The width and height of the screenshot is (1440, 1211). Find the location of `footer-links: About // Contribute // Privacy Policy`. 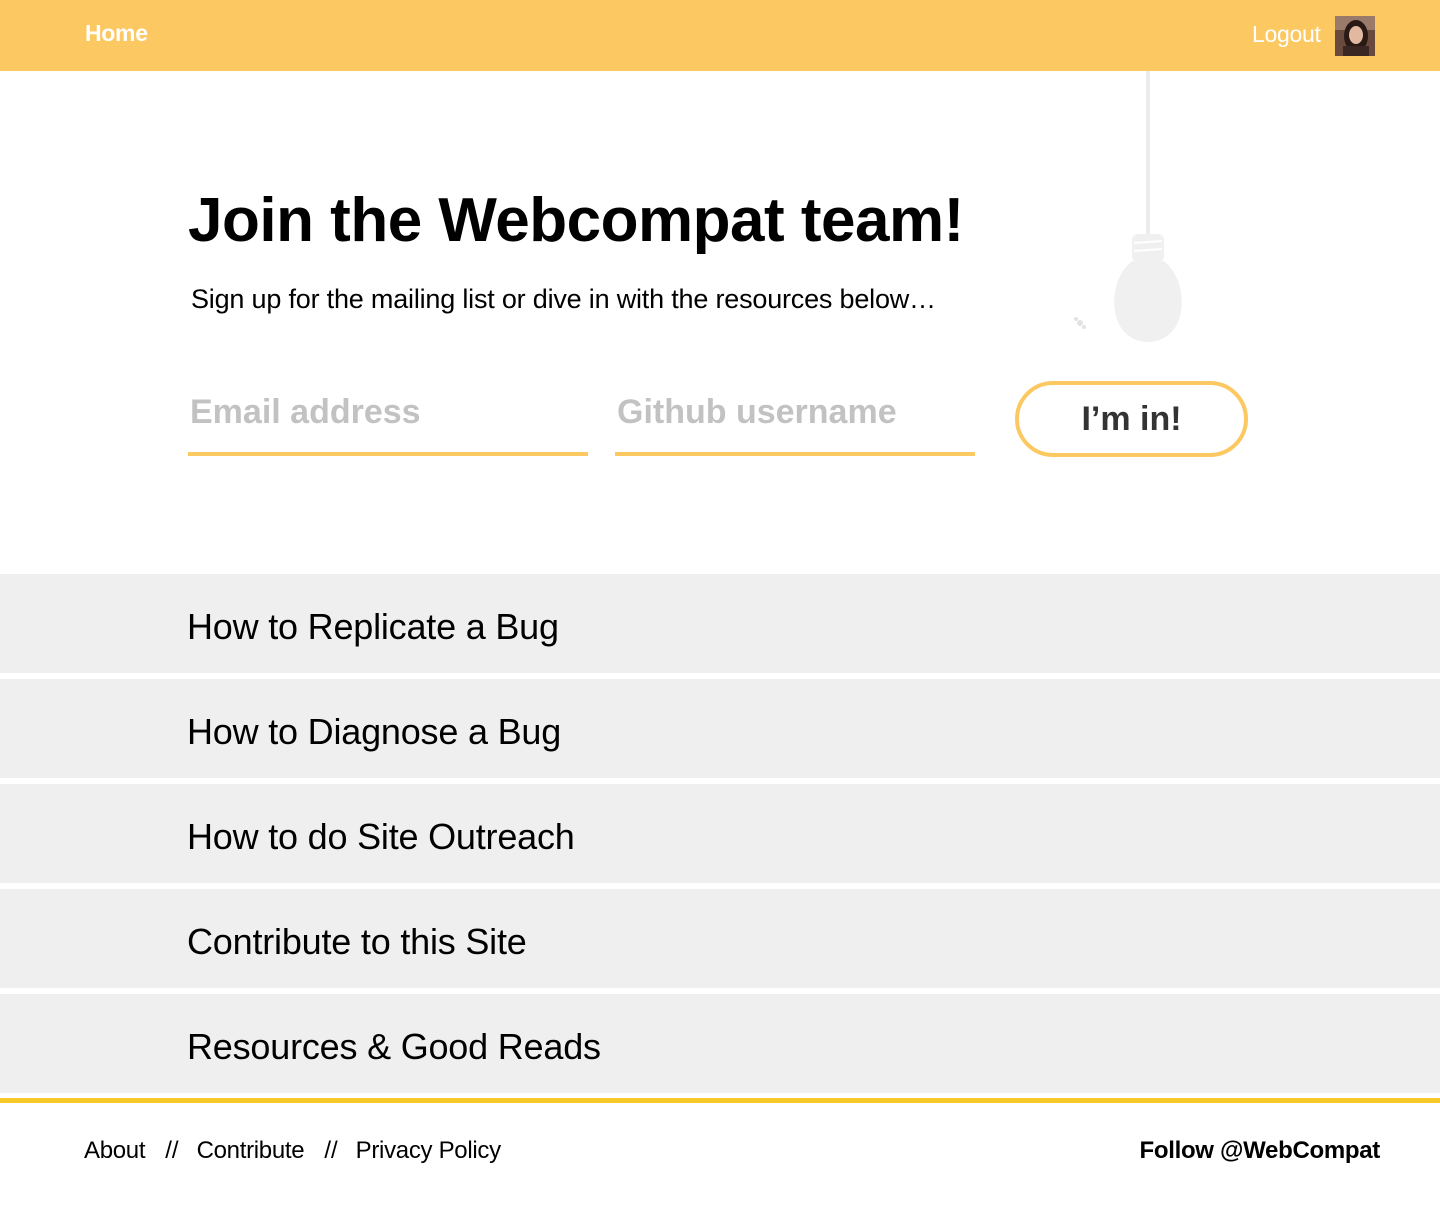

footer-links: About // Contribute // Privacy Policy is located at coordinates (292, 1151).